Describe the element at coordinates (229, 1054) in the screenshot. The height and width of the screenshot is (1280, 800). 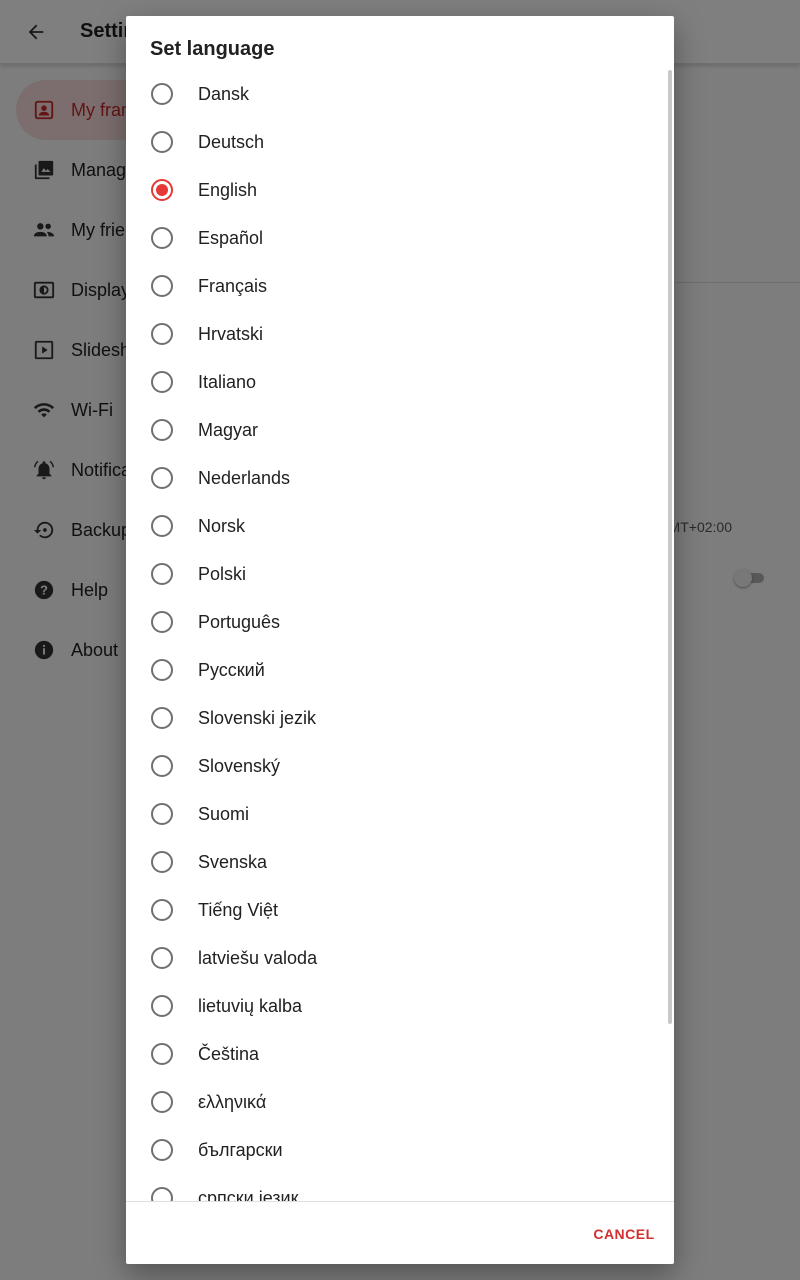
I see `language-label: Čeština` at that location.